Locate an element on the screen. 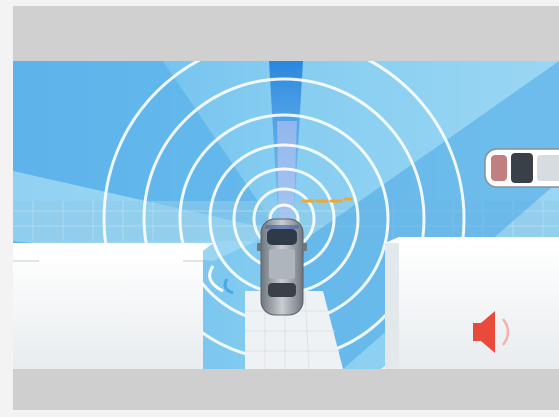 This screenshot has height=417, width=559. right-wall-top is located at coordinates (472, 240).